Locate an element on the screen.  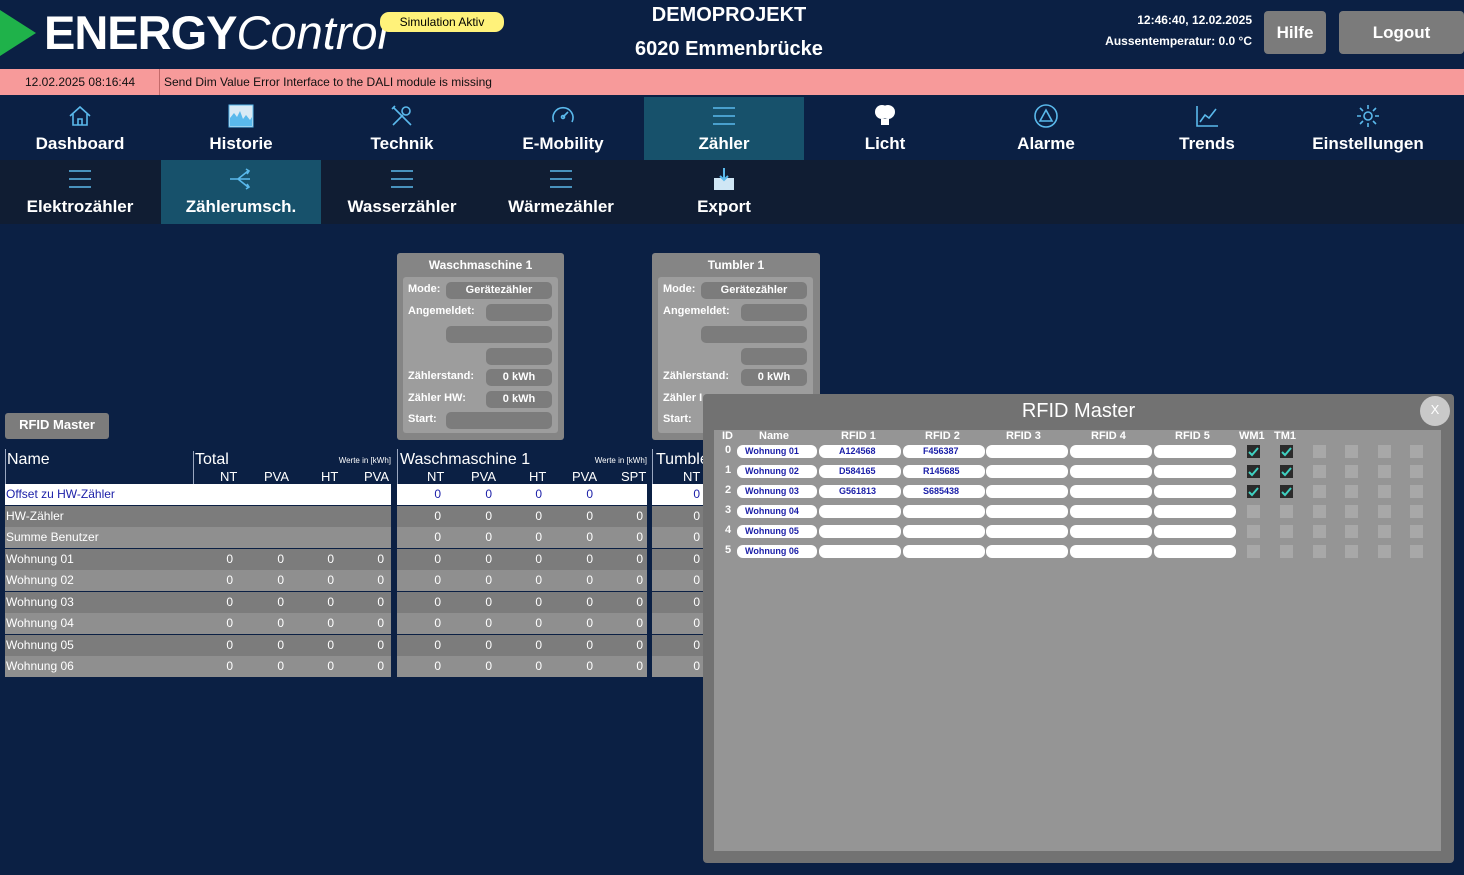
rfid-input-1: A124568 is located at coordinates (860, 451).